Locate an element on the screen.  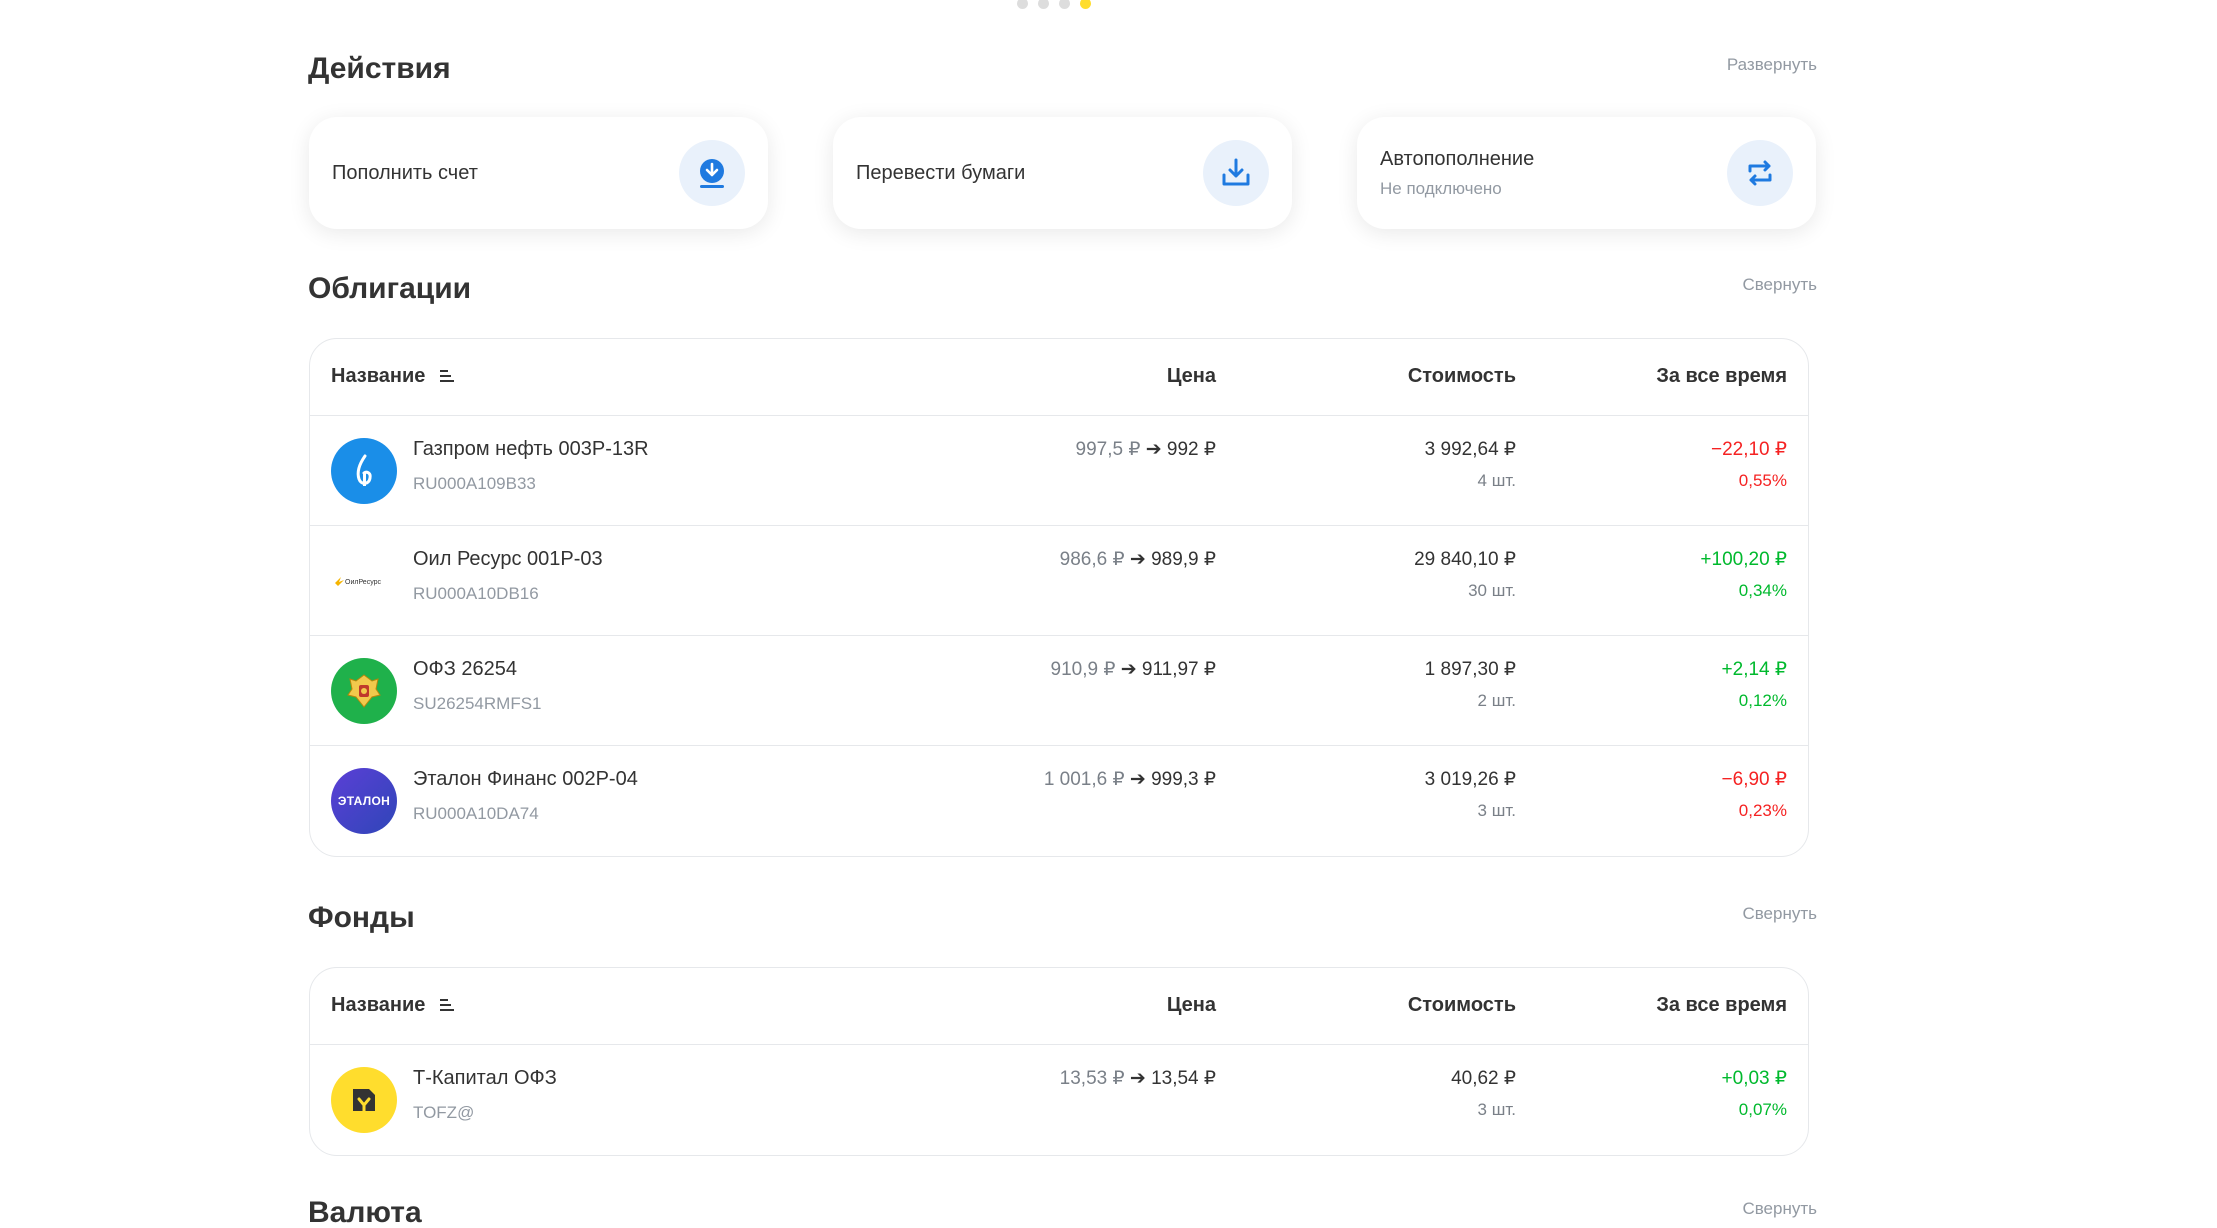
security-name: Т-Капитал ОФЗ is located at coordinates (485, 1078).